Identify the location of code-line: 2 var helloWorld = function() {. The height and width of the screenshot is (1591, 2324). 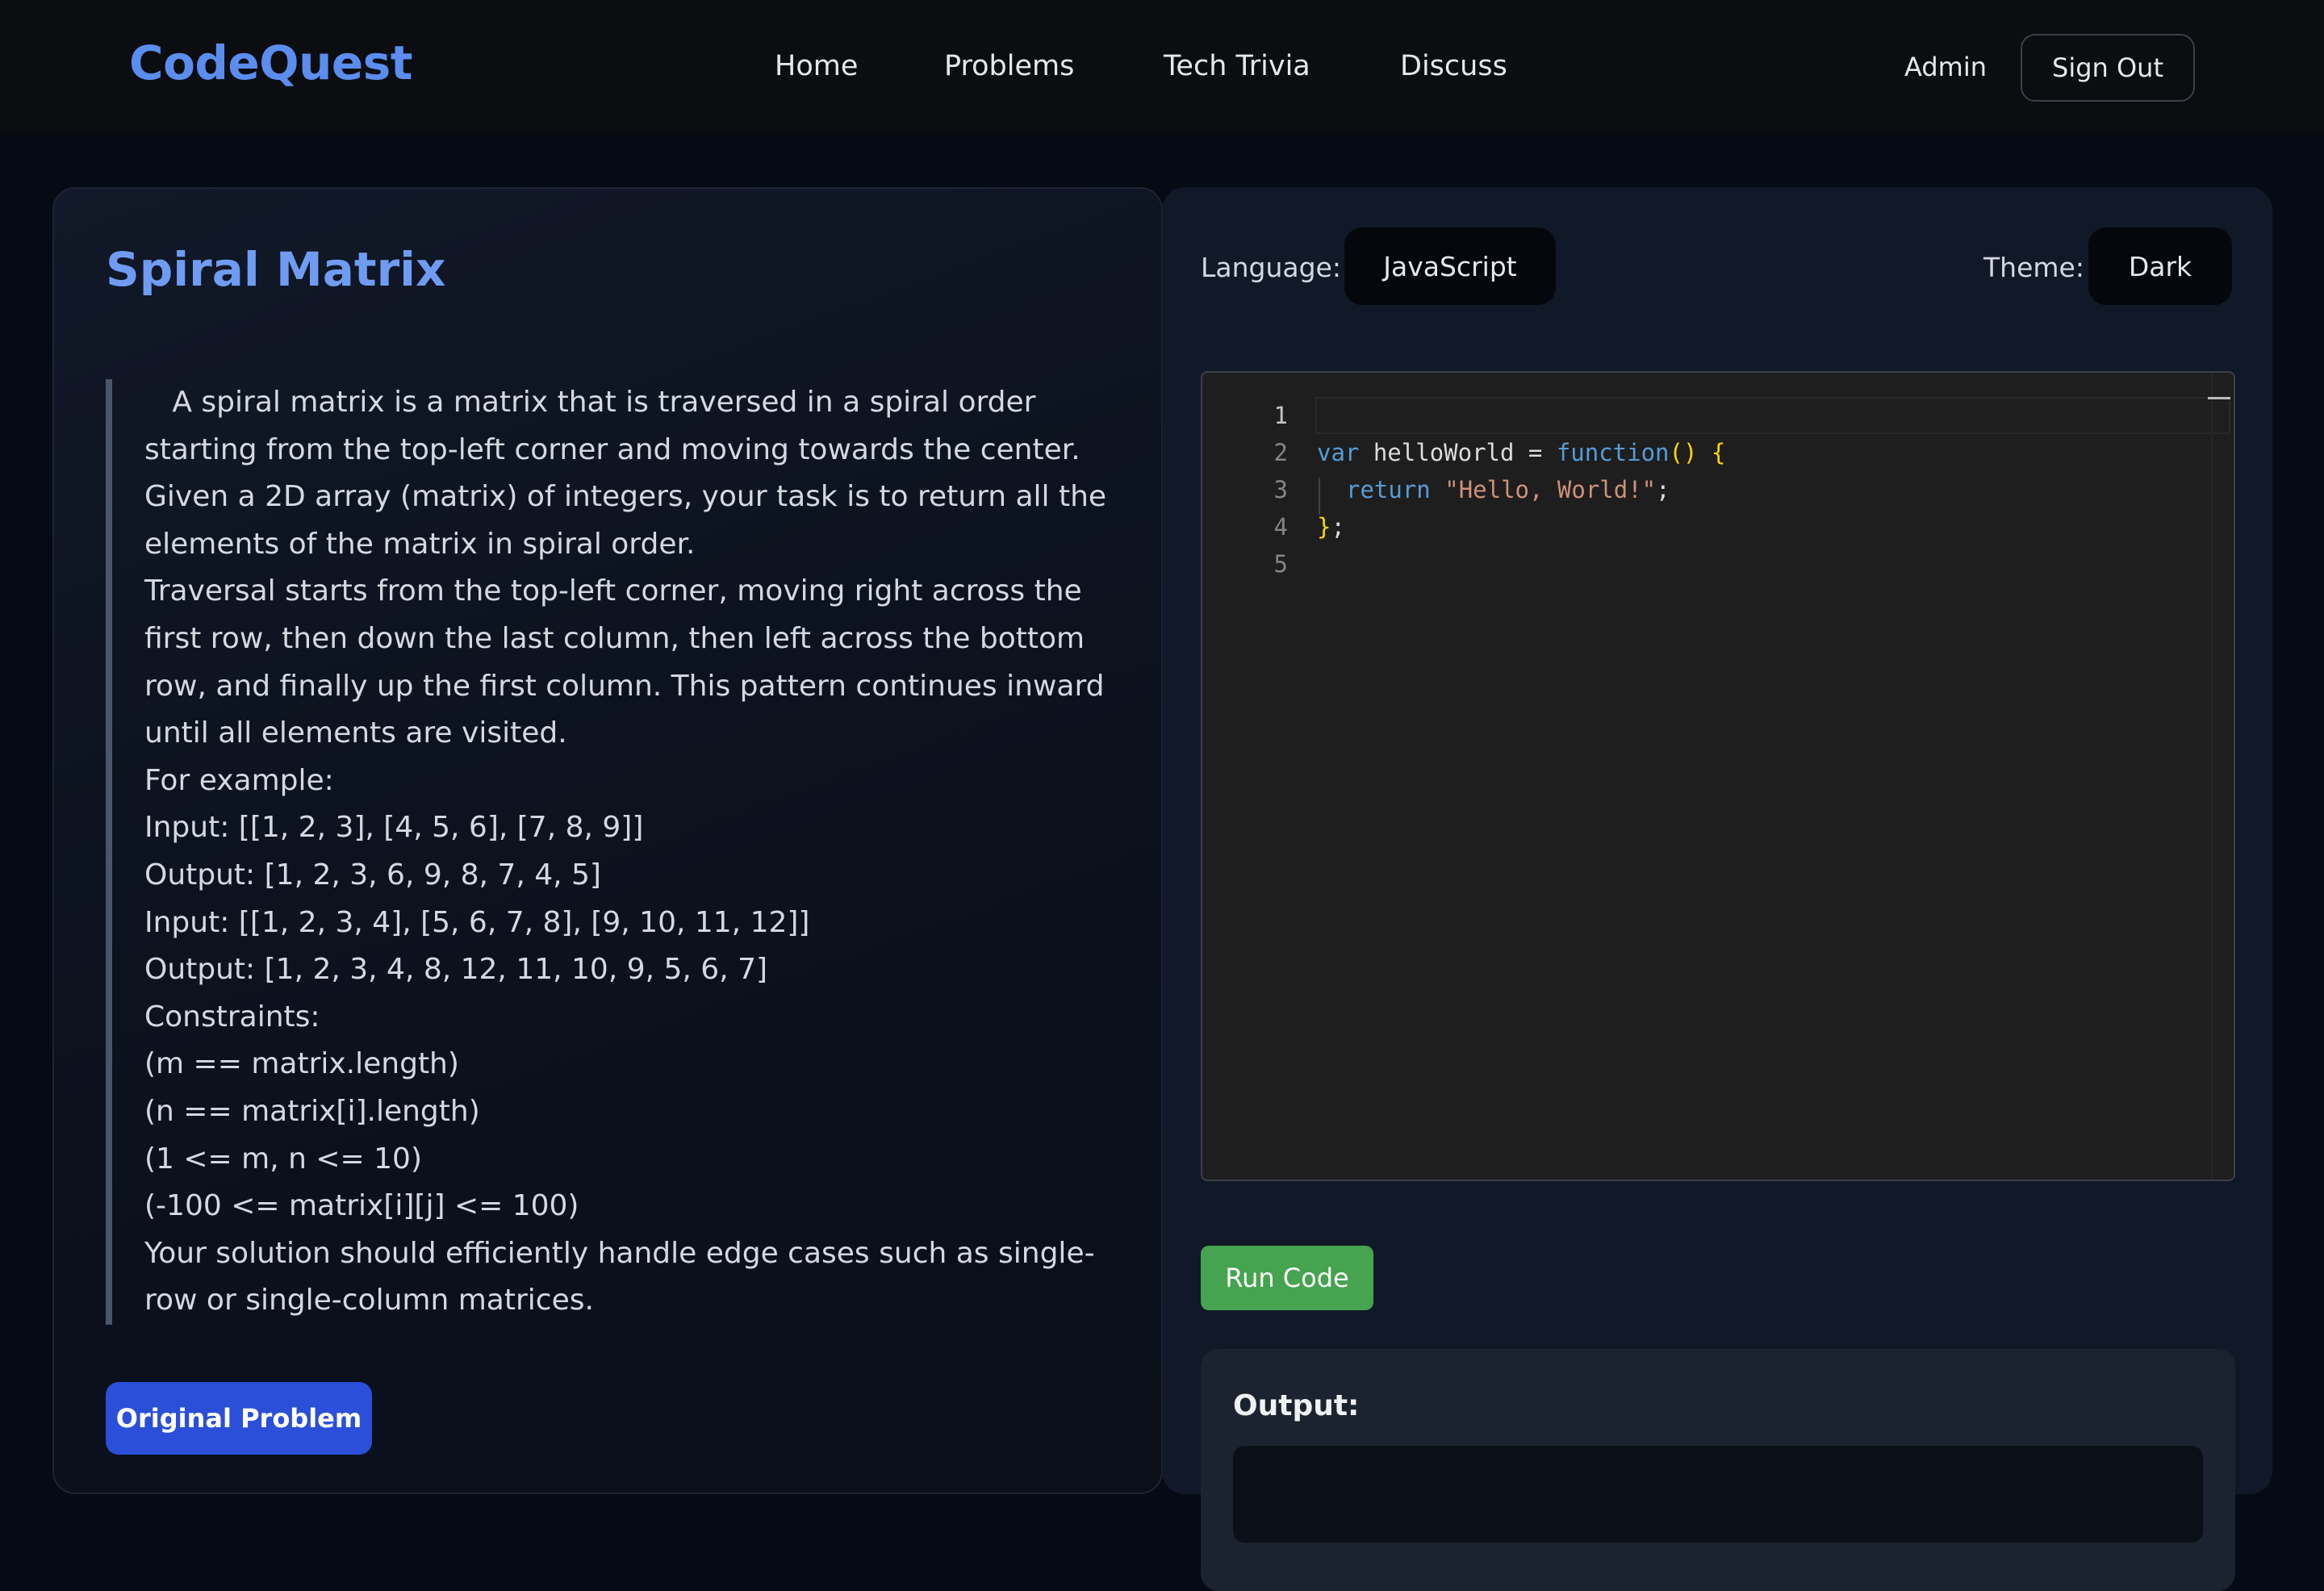
(1718, 453).